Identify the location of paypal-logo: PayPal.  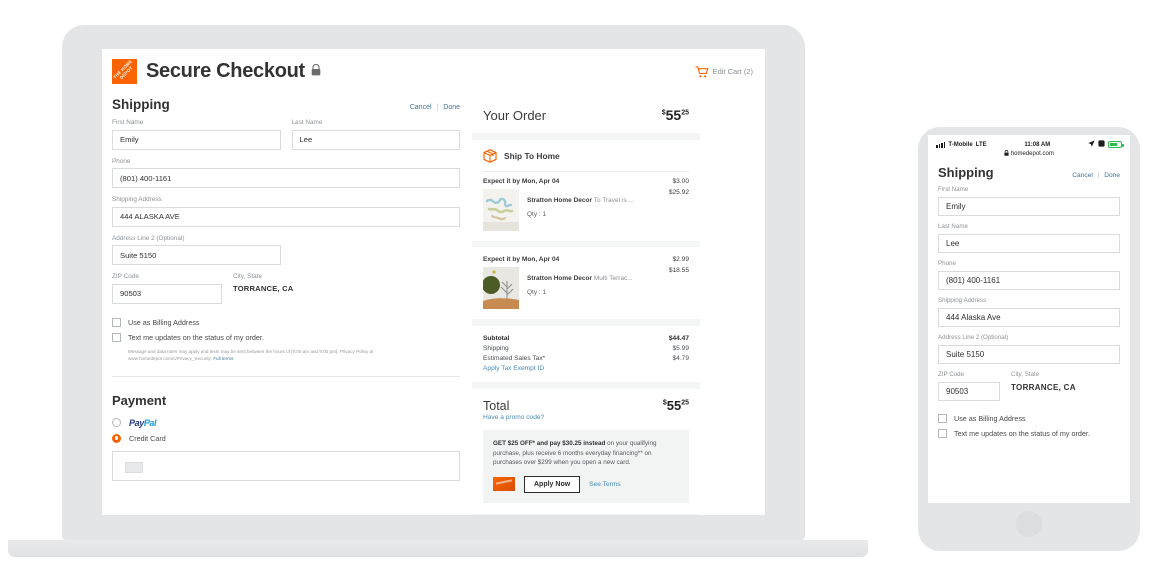
(143, 422).